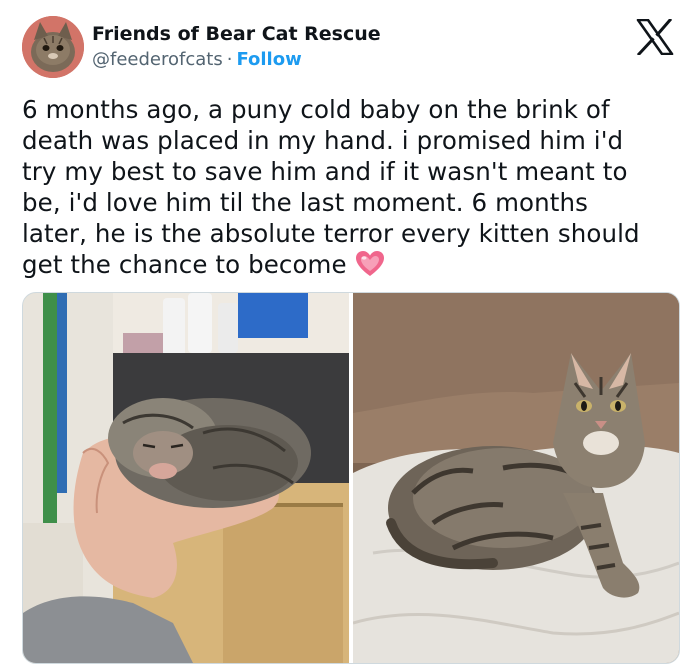  Describe the element at coordinates (53, 47) in the screenshot. I see `avatar` at that location.